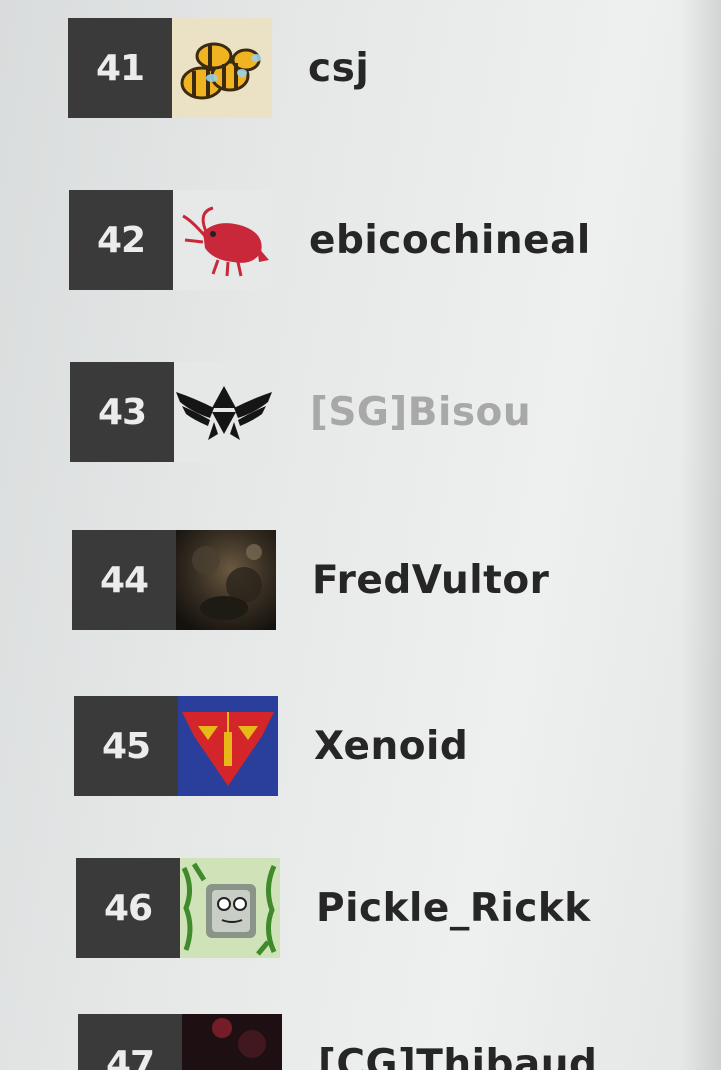 The image size is (721, 1070). What do you see at coordinates (701, 535) in the screenshot?
I see `screen-edge-shadow` at bounding box center [701, 535].